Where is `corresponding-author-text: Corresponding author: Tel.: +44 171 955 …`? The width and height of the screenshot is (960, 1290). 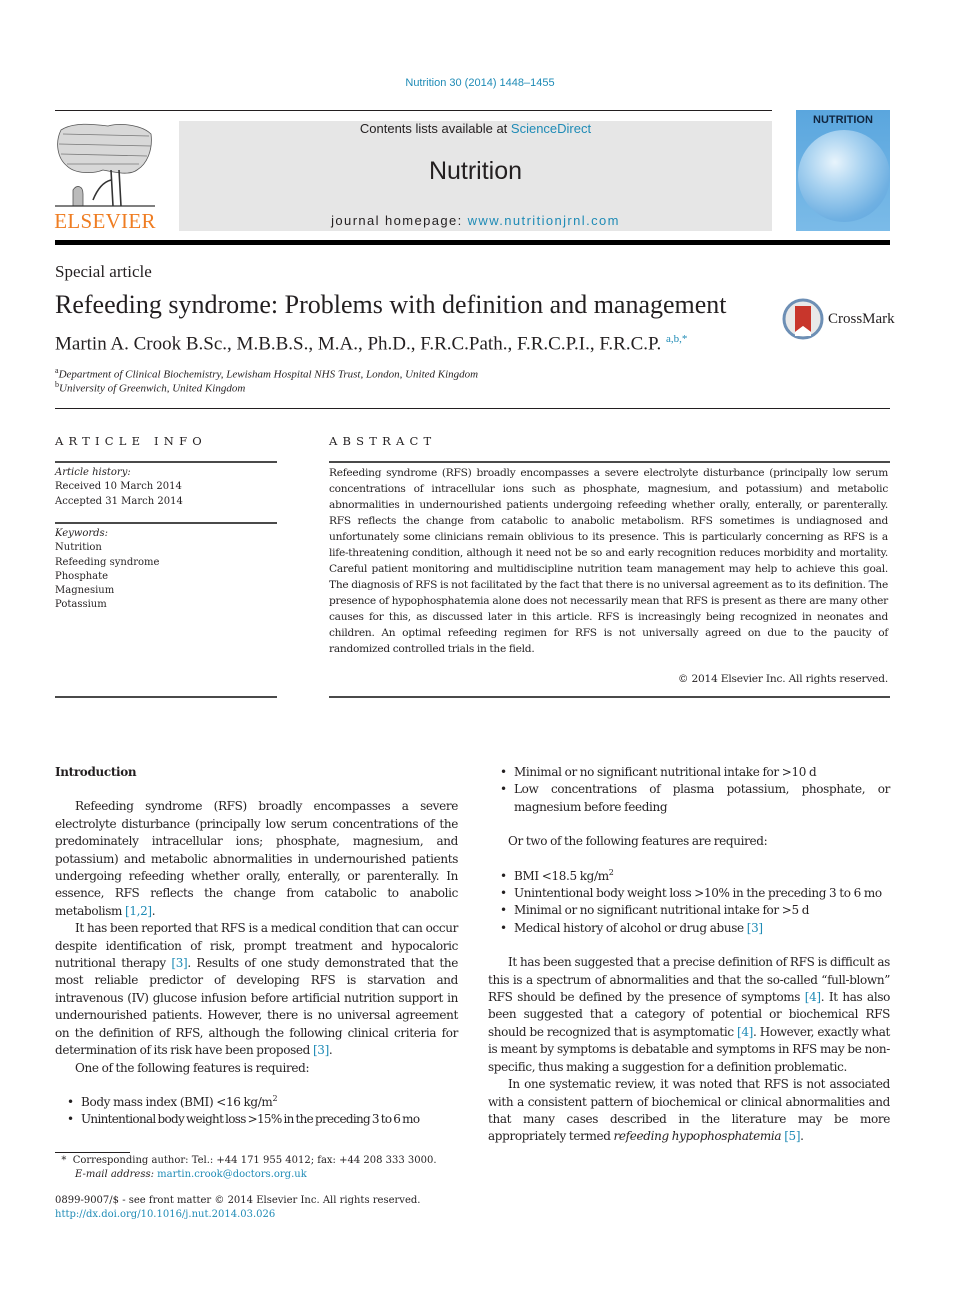 corresponding-author-text: Corresponding author: Tel.: +44 171 955 … is located at coordinates (254, 1160).